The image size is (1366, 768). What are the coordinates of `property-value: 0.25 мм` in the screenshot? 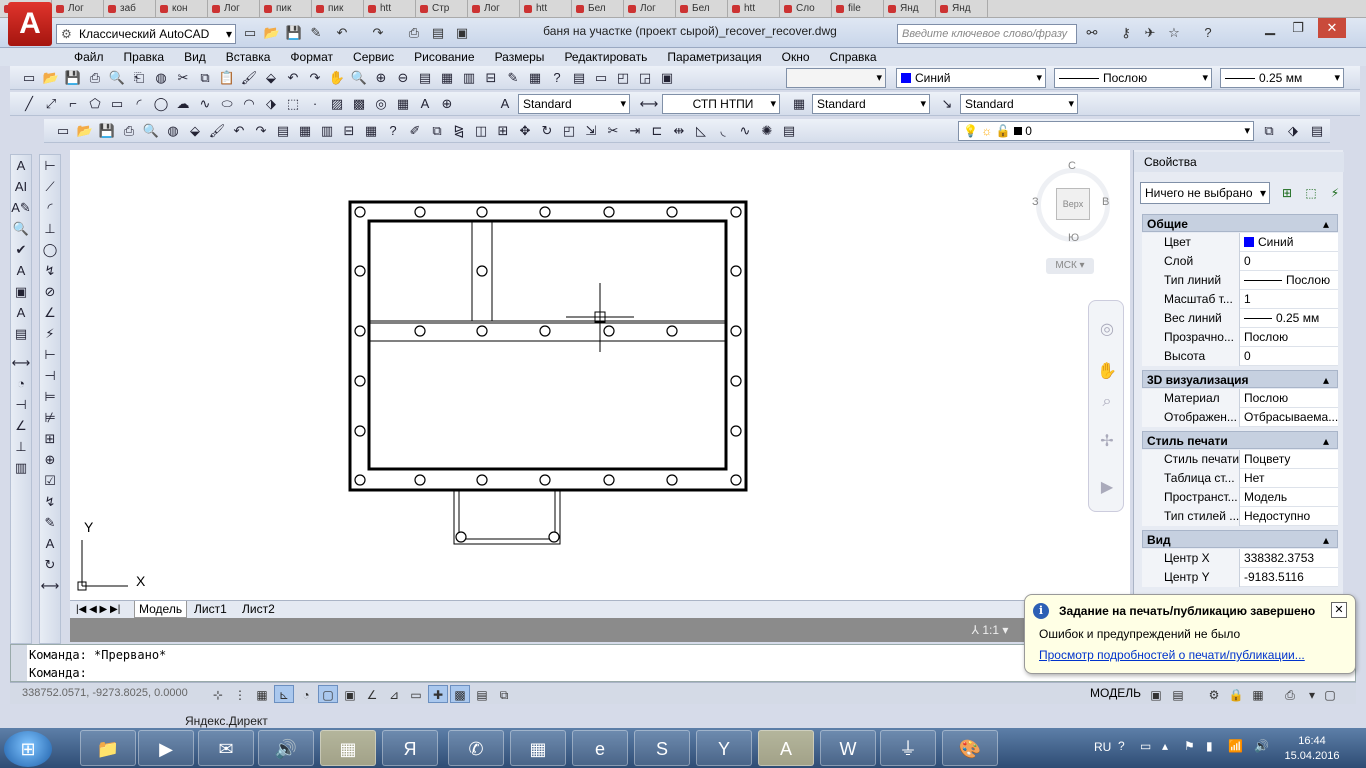 It's located at (1289, 318).